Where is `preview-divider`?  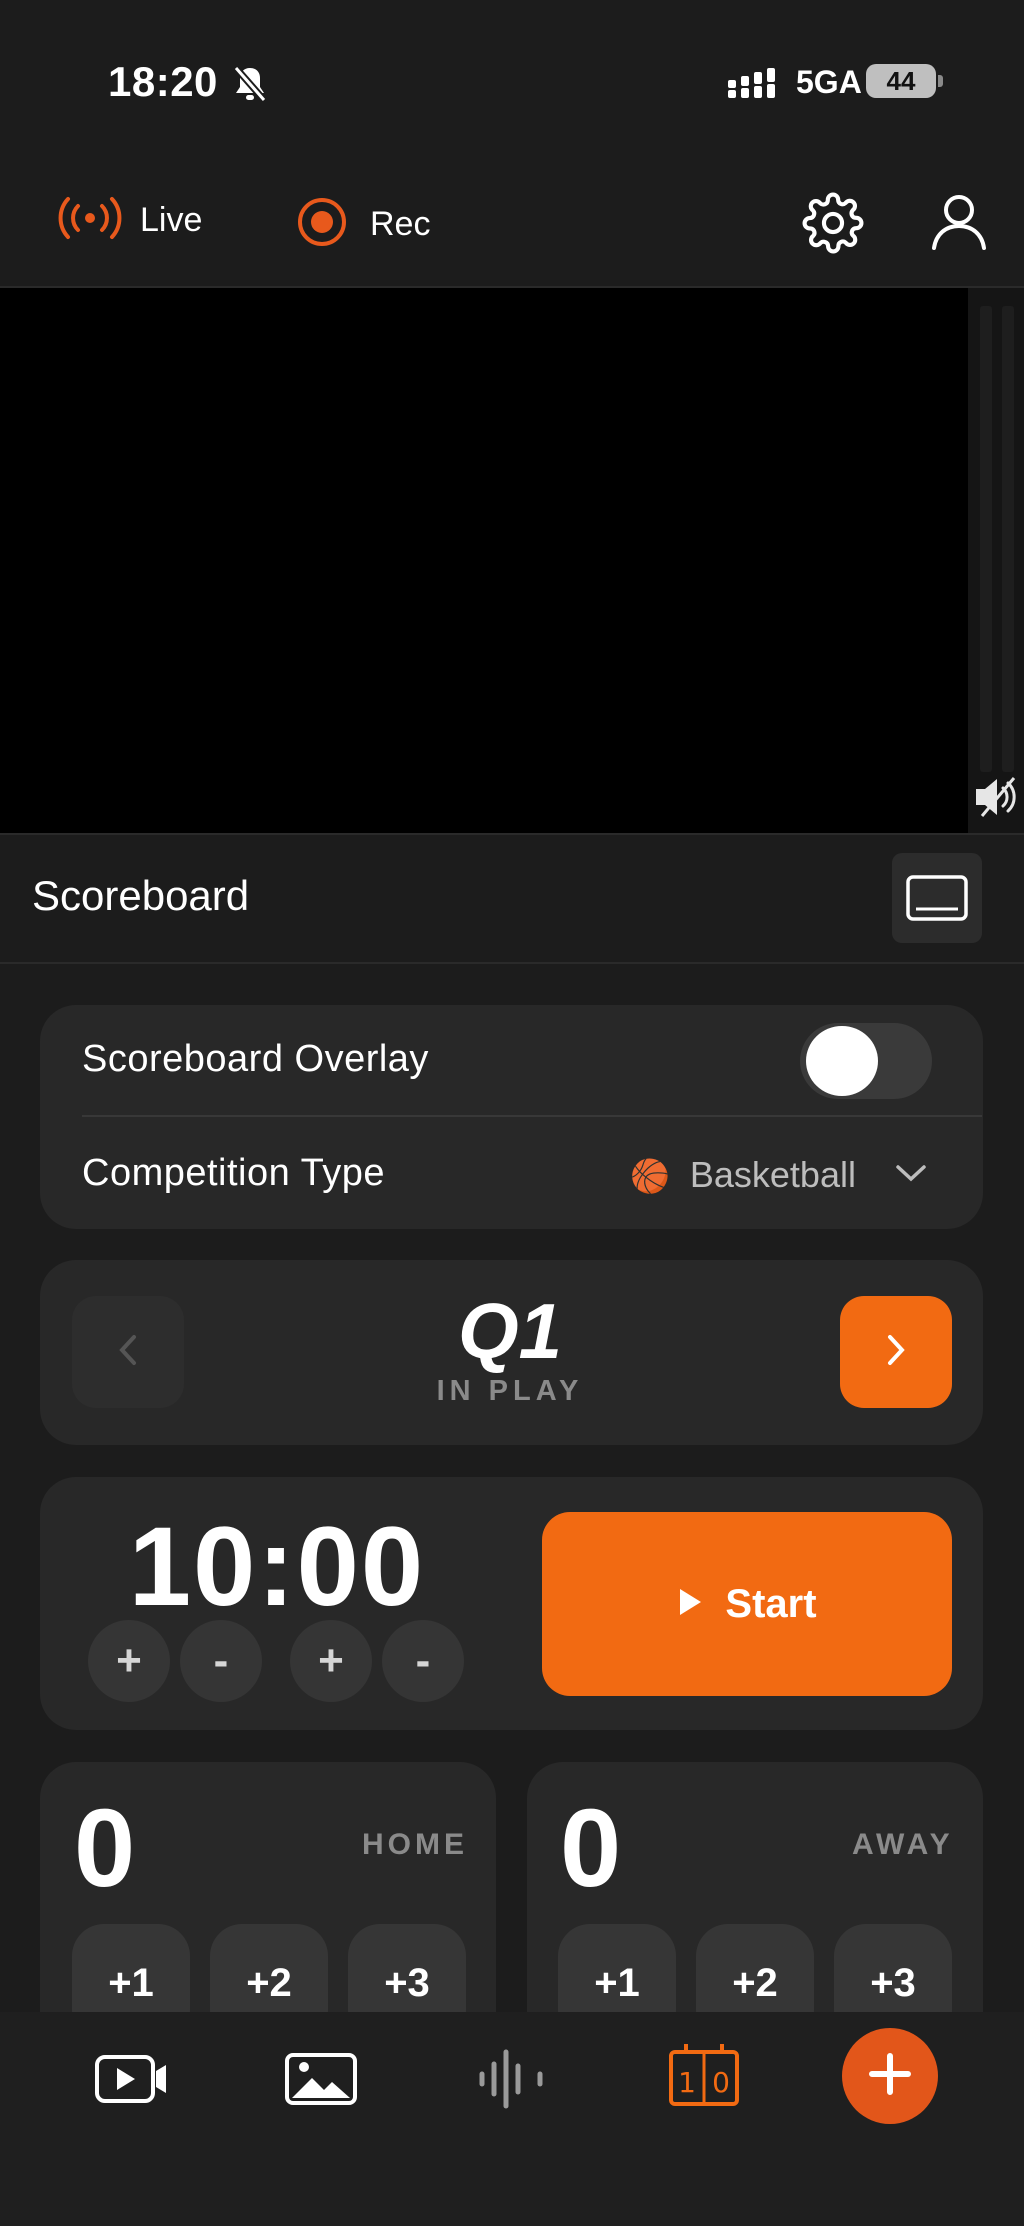 preview-divider is located at coordinates (512, 834).